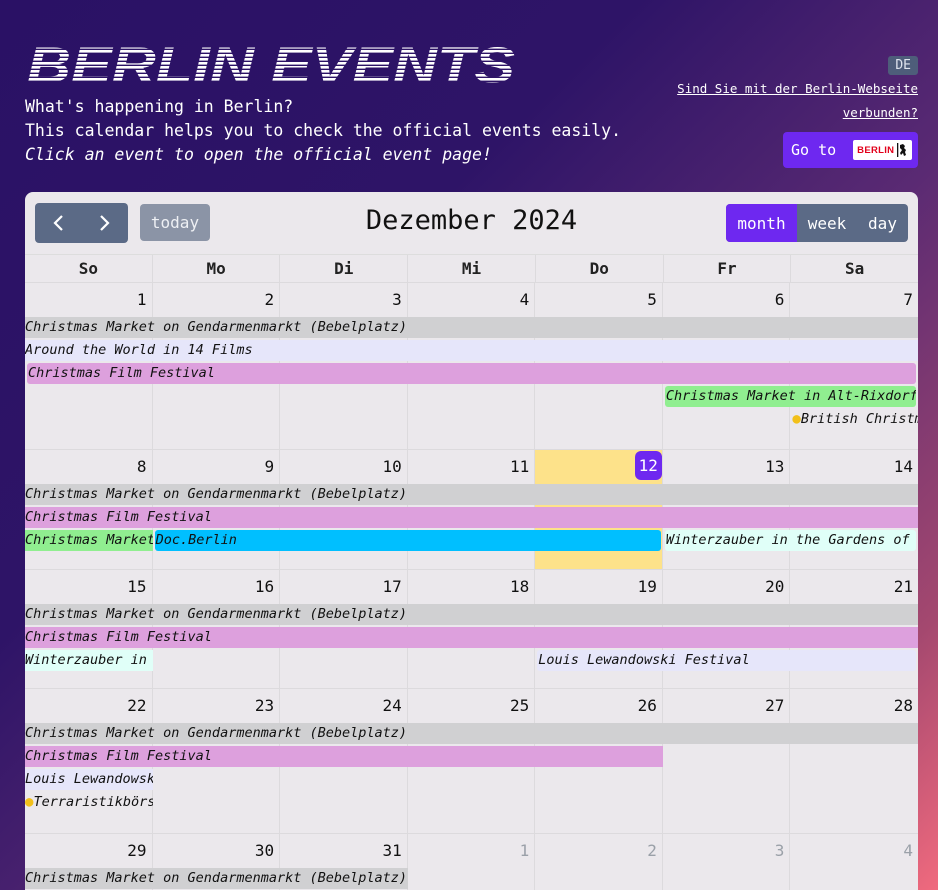 The image size is (938, 890). What do you see at coordinates (391, 586) in the screenshot?
I see `day-number: 17` at bounding box center [391, 586].